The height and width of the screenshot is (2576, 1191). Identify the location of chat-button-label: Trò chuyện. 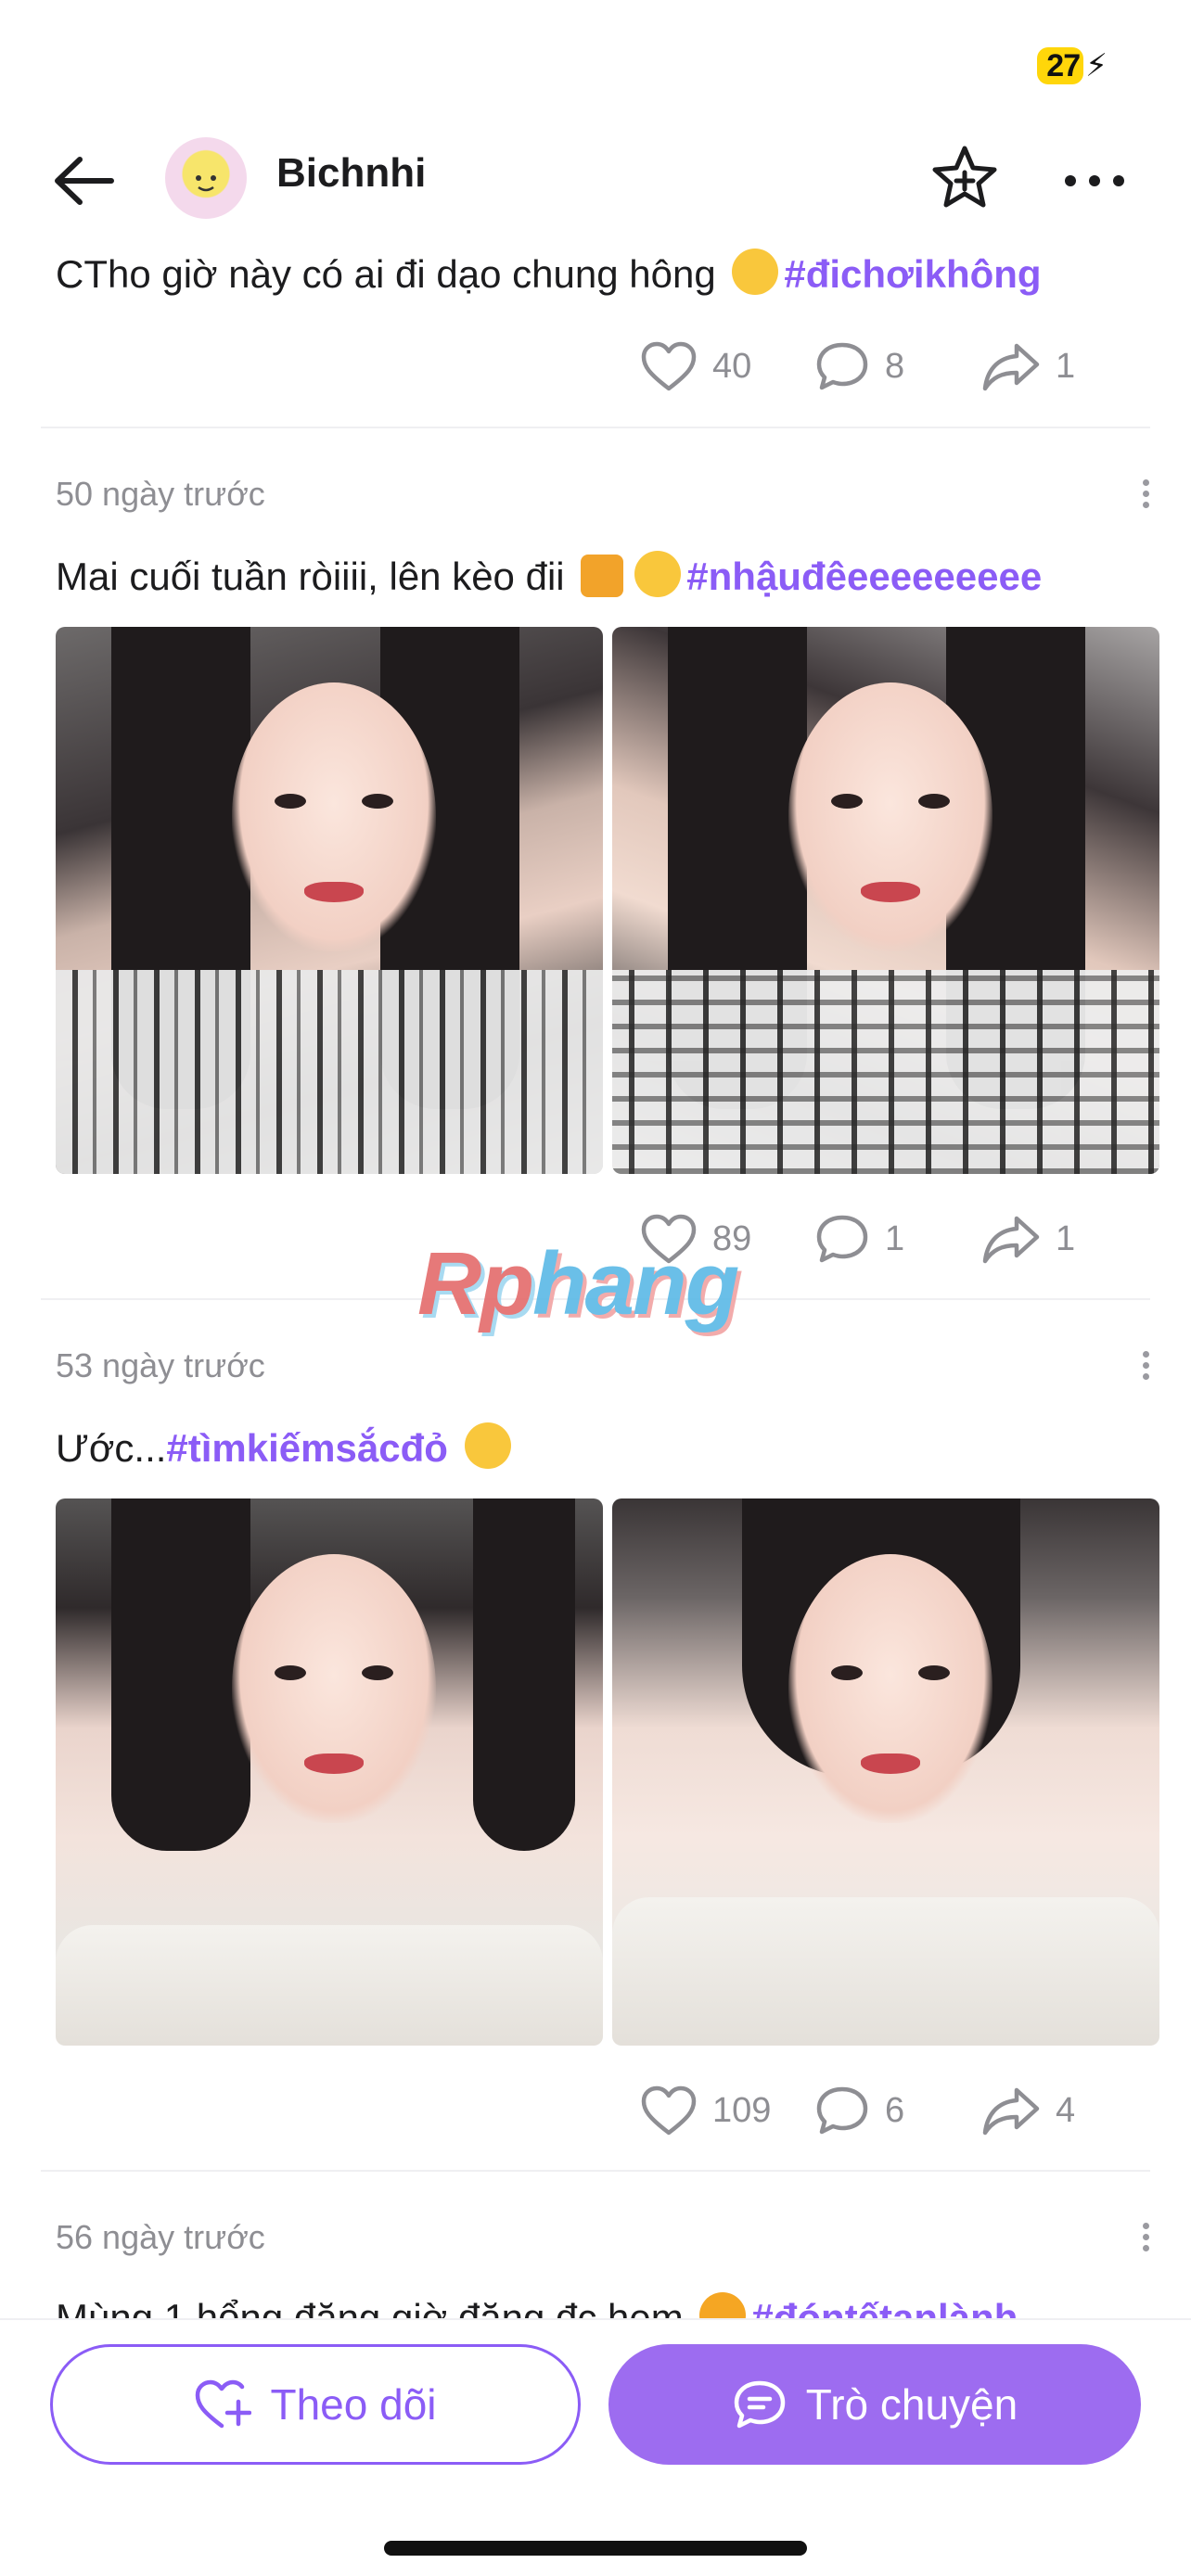
(911, 2405).